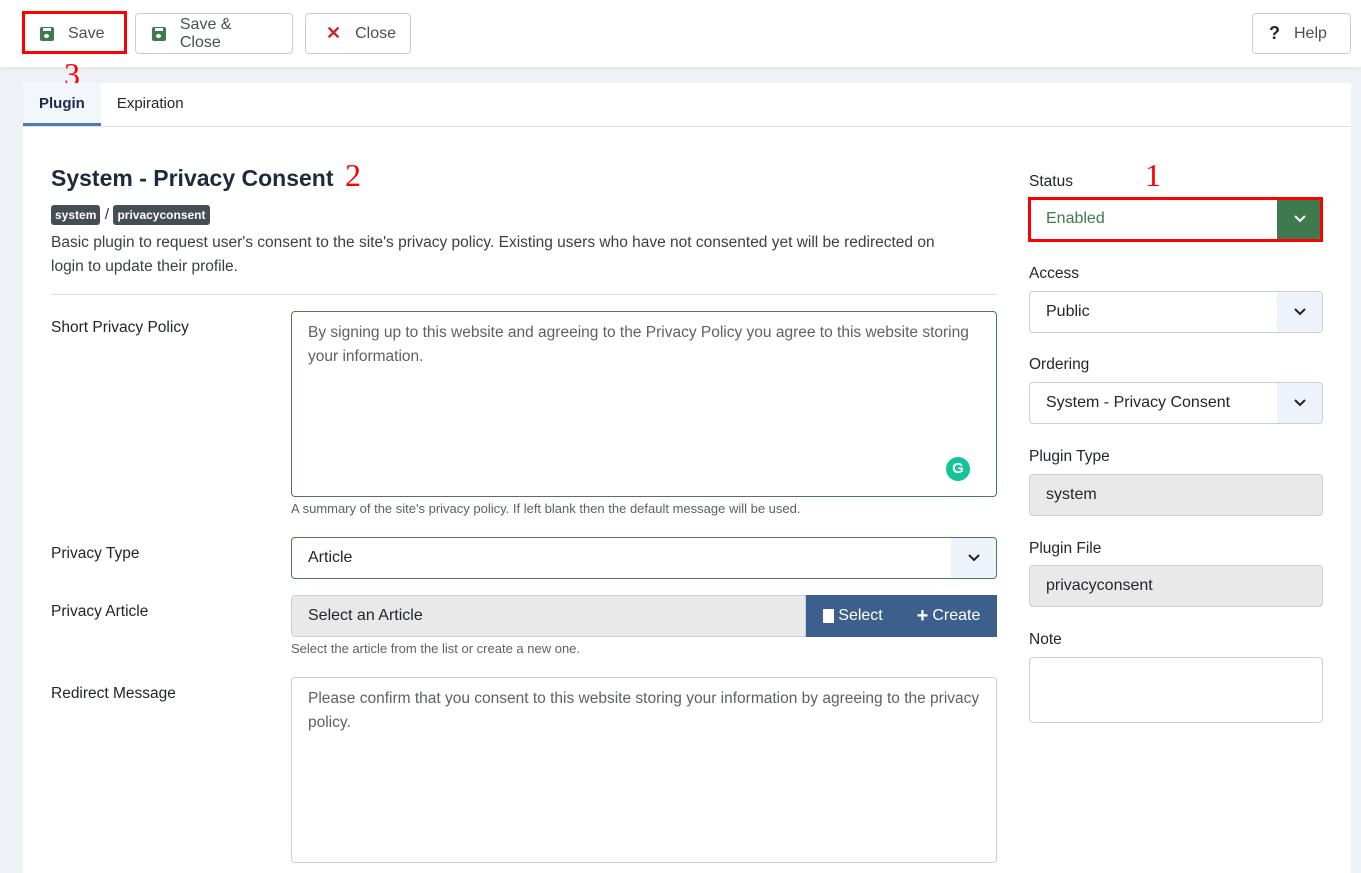 This screenshot has height=873, width=1361. Describe the element at coordinates (205, 33) in the screenshot. I see `save-close-label: Save & Close` at that location.